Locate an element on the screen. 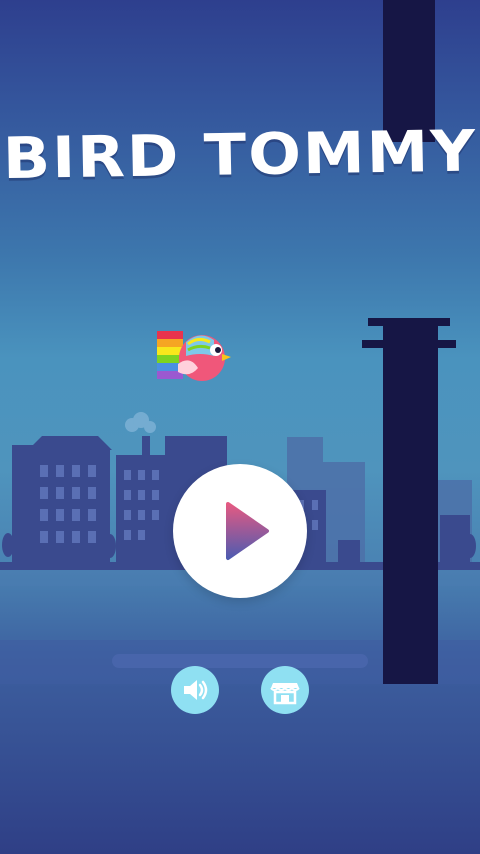  shop-icon is located at coordinates (285, 694).